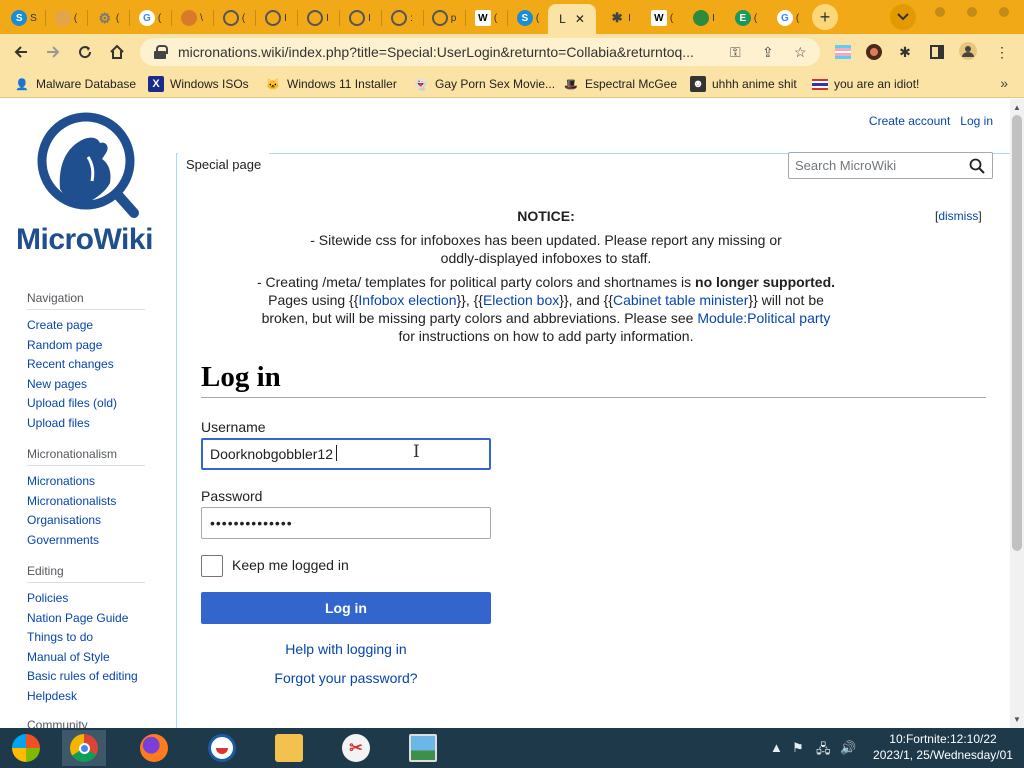  Describe the element at coordinates (937, 52) in the screenshot. I see `side-panel-icon` at that location.